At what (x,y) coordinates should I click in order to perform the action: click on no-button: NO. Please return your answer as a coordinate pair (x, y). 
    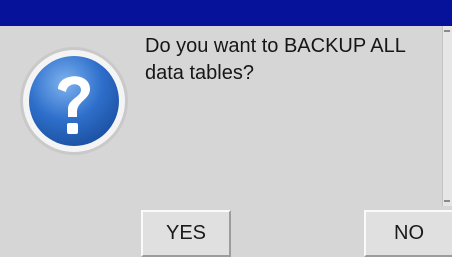
    Looking at the image, I should click on (408, 233).